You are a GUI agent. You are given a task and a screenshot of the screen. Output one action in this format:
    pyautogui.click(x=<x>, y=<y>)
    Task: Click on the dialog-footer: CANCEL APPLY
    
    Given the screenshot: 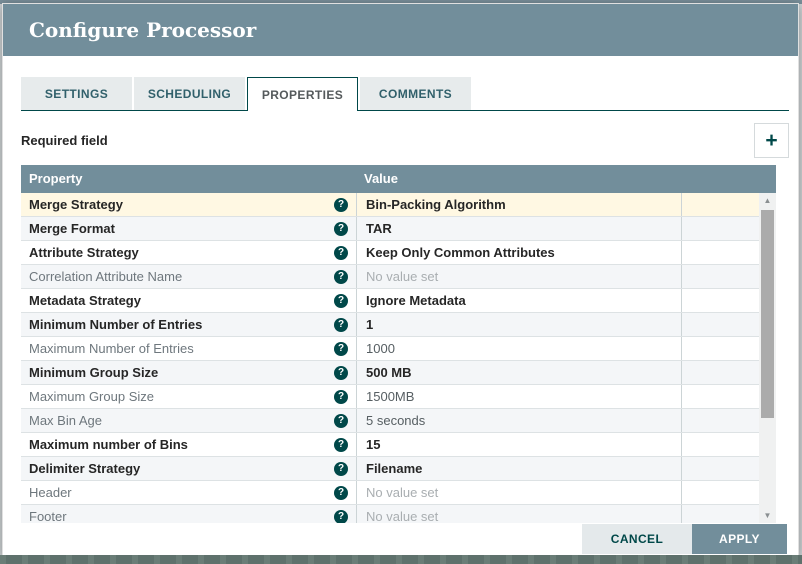 What is the action you would take?
    pyautogui.click(x=684, y=539)
    